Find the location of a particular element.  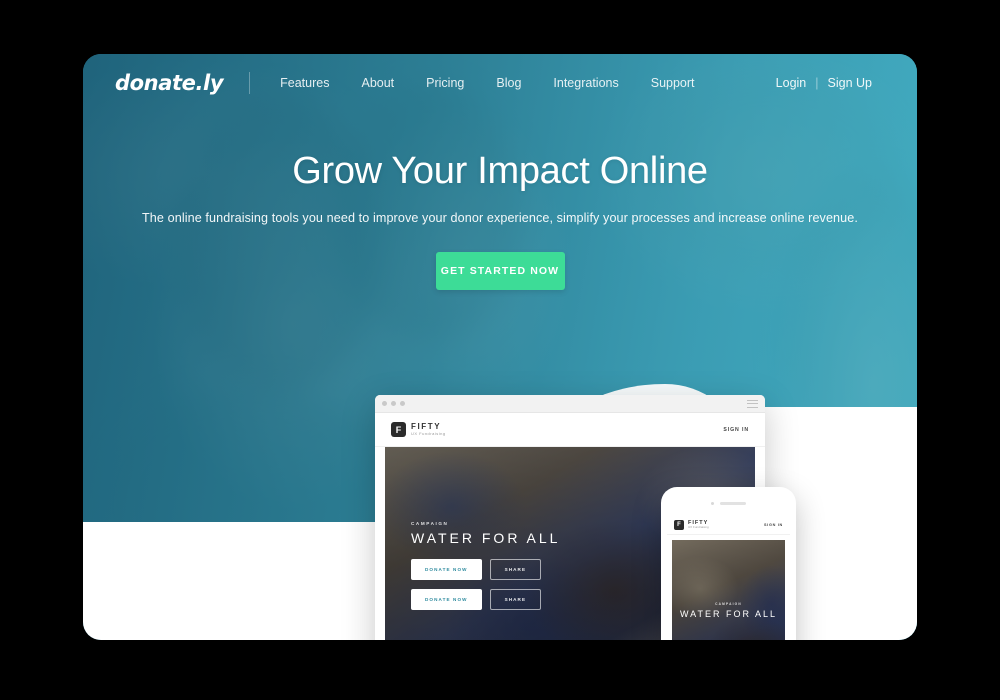

donate-now-button-alt: DONATE NOW is located at coordinates (446, 599).